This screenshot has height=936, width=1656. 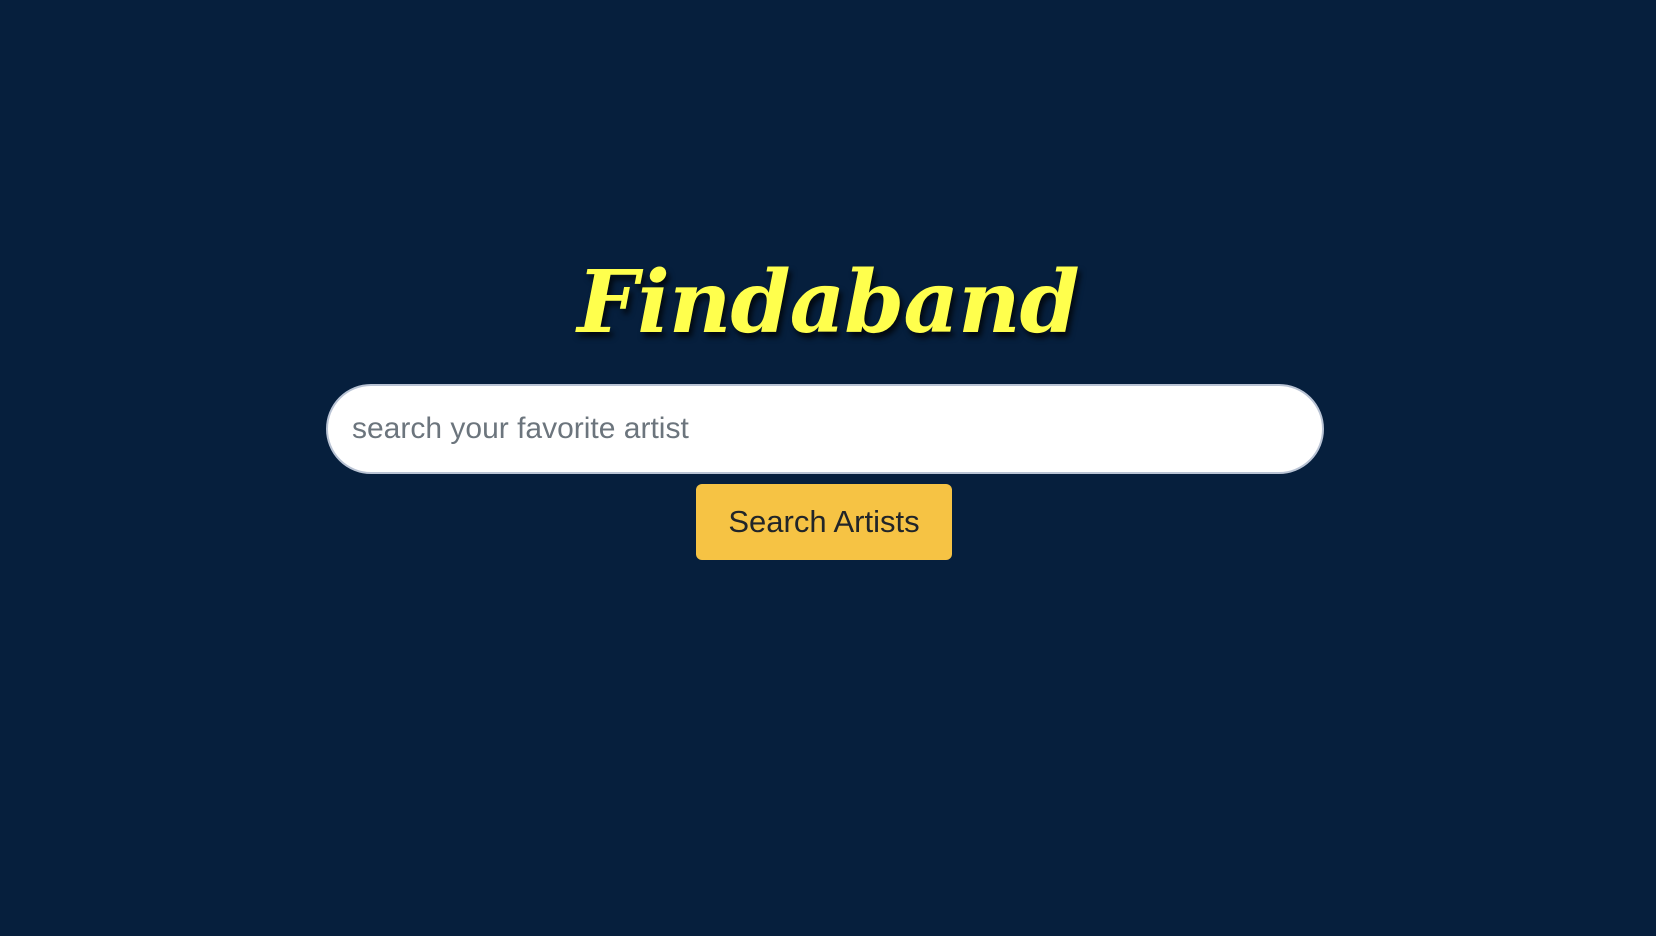 What do you see at coordinates (828, 302) in the screenshot?
I see `app-logo: Findaband` at bounding box center [828, 302].